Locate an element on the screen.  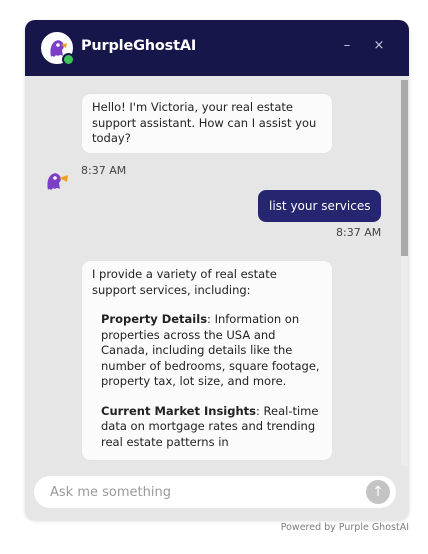
service-title: Property Details is located at coordinates (154, 319).